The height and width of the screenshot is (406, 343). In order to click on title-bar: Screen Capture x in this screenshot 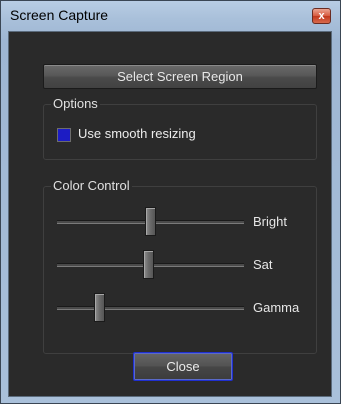, I will do `click(170, 16)`.